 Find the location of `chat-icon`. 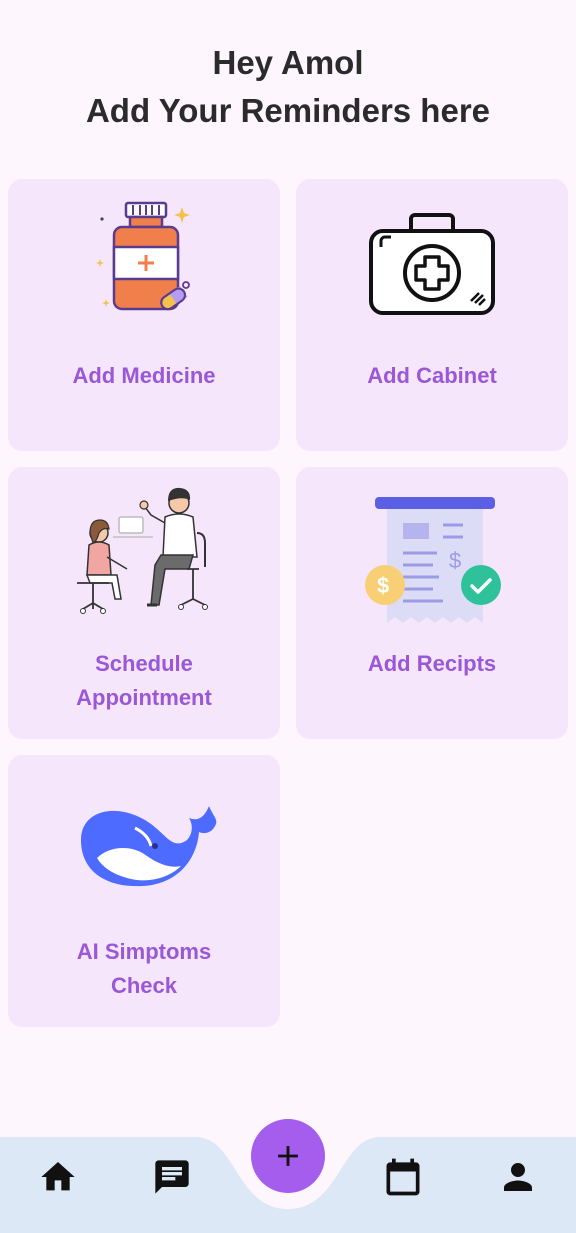

chat-icon is located at coordinates (172, 1177).